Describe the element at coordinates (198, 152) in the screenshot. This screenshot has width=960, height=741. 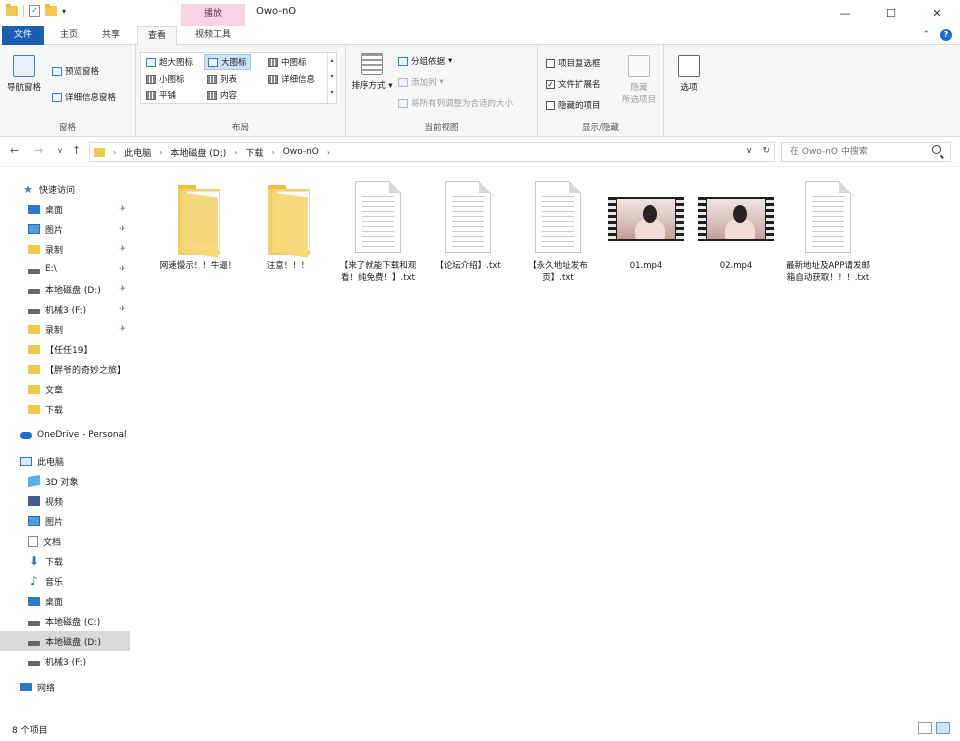
I see `breadcrumb-drive-d: 本地磁盘 (D:)` at that location.